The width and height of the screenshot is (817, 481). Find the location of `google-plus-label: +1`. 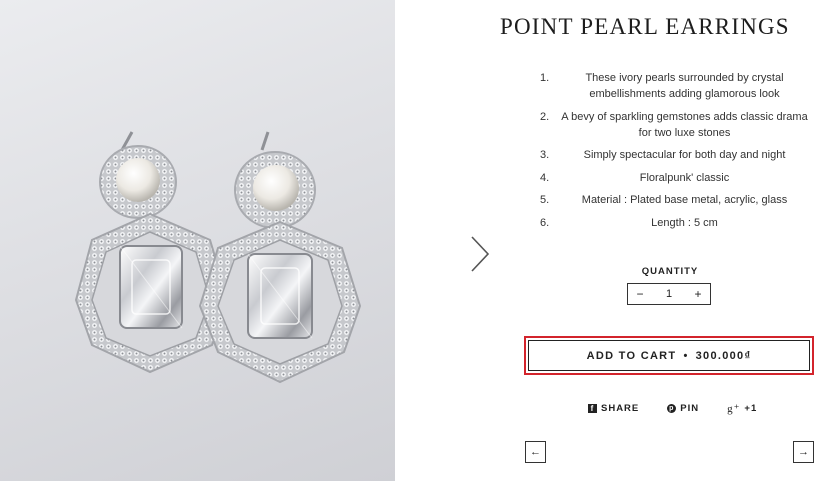

google-plus-label: +1 is located at coordinates (751, 408).